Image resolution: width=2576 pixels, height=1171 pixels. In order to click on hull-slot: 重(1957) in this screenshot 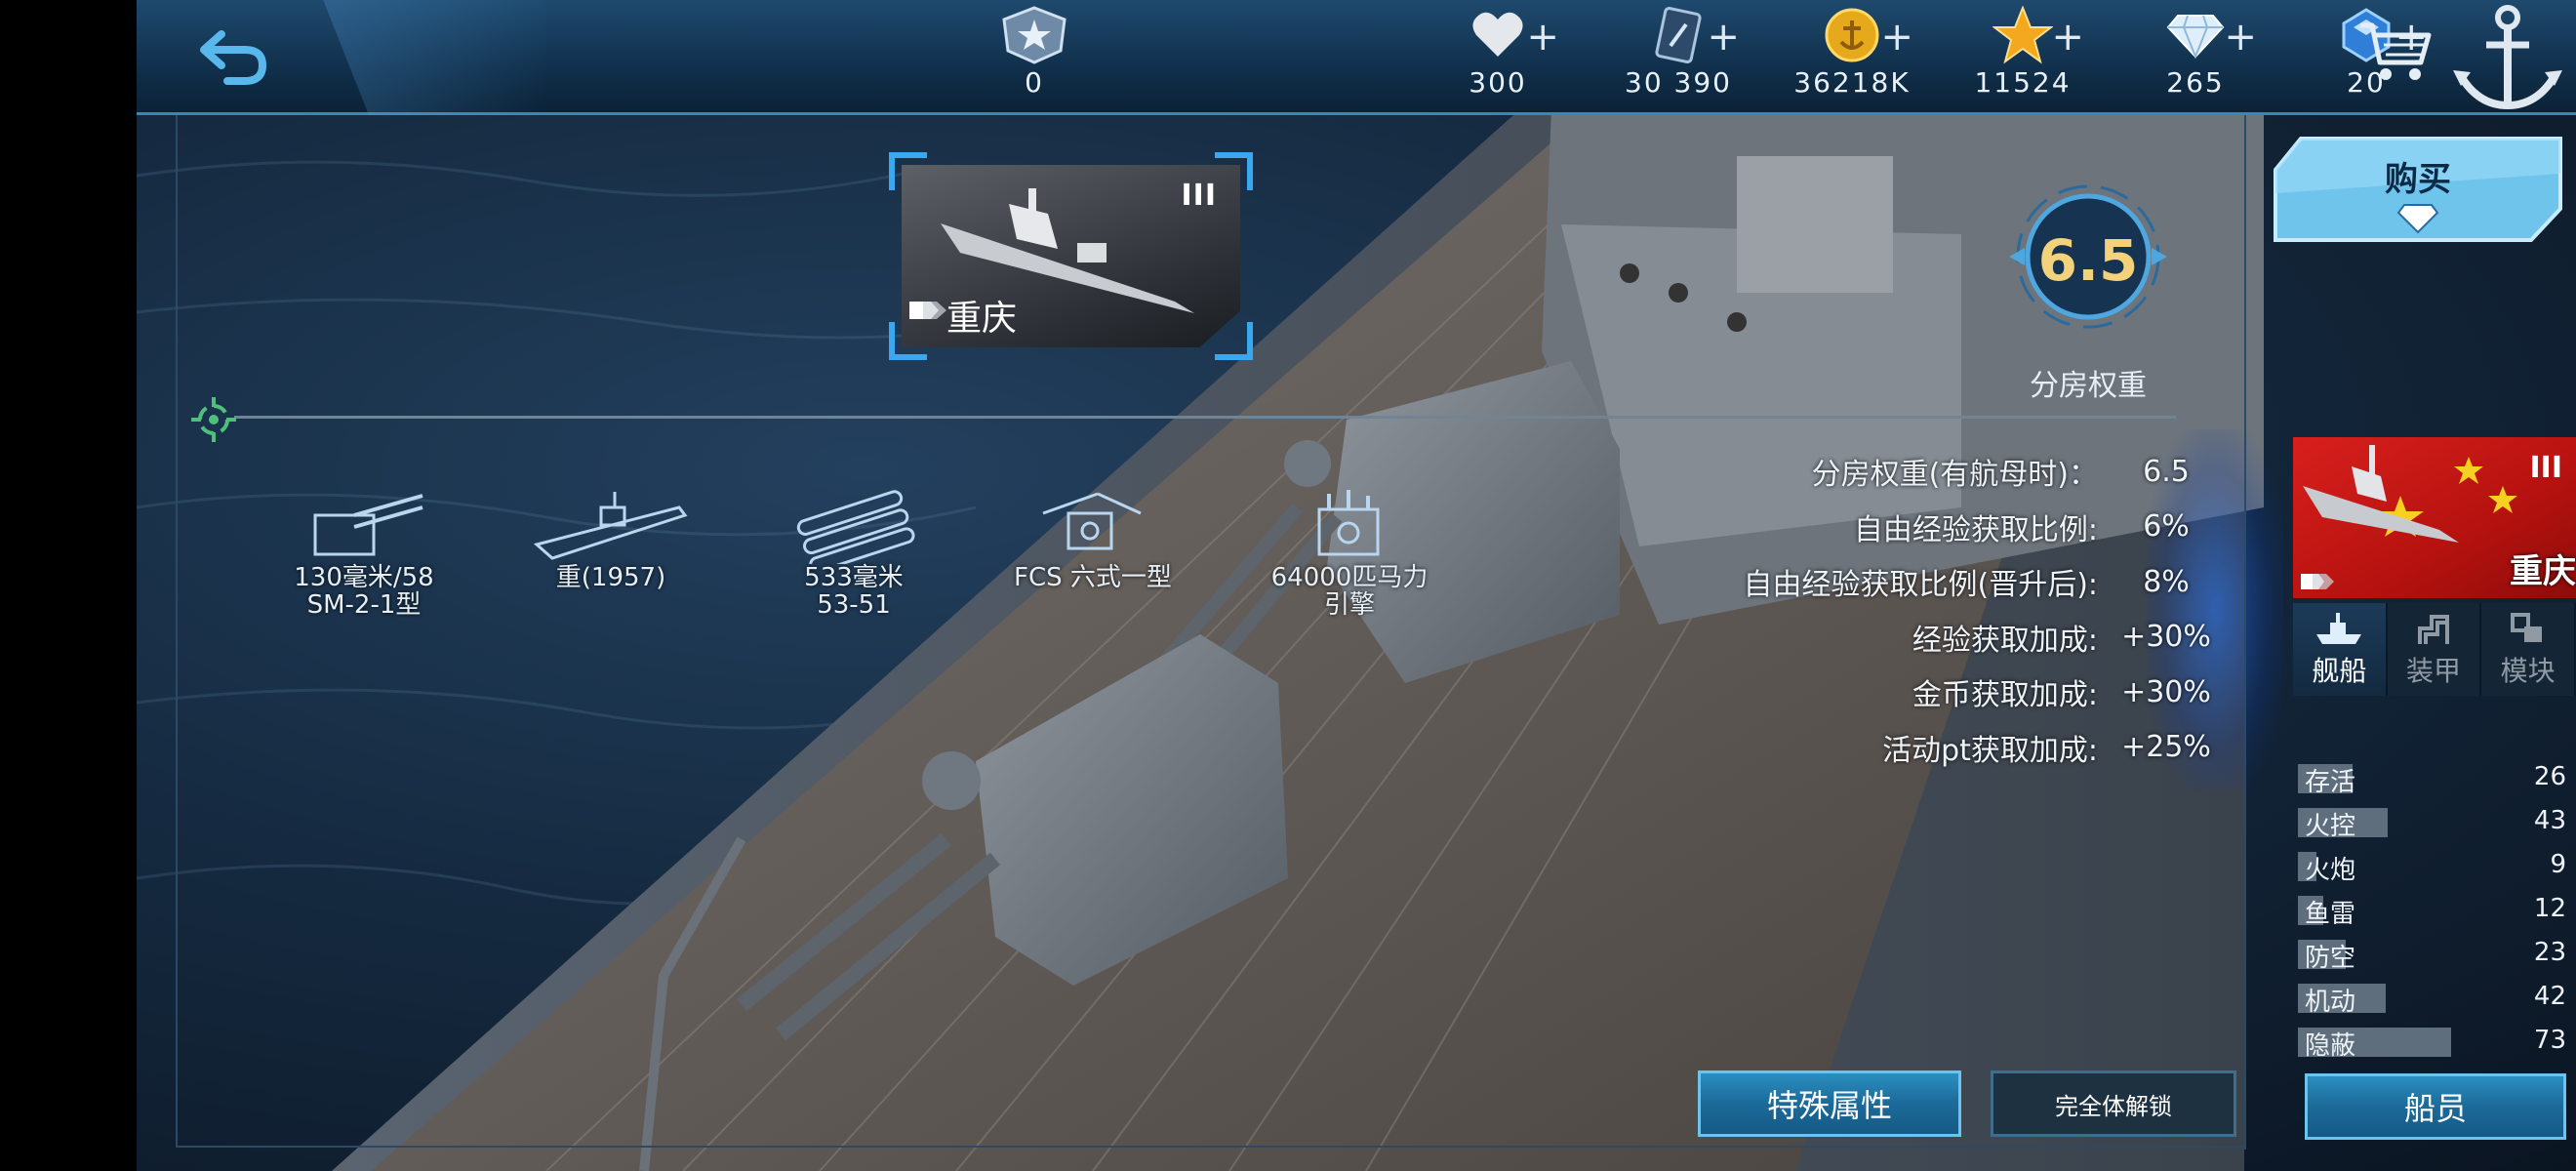, I will do `click(610, 533)`.